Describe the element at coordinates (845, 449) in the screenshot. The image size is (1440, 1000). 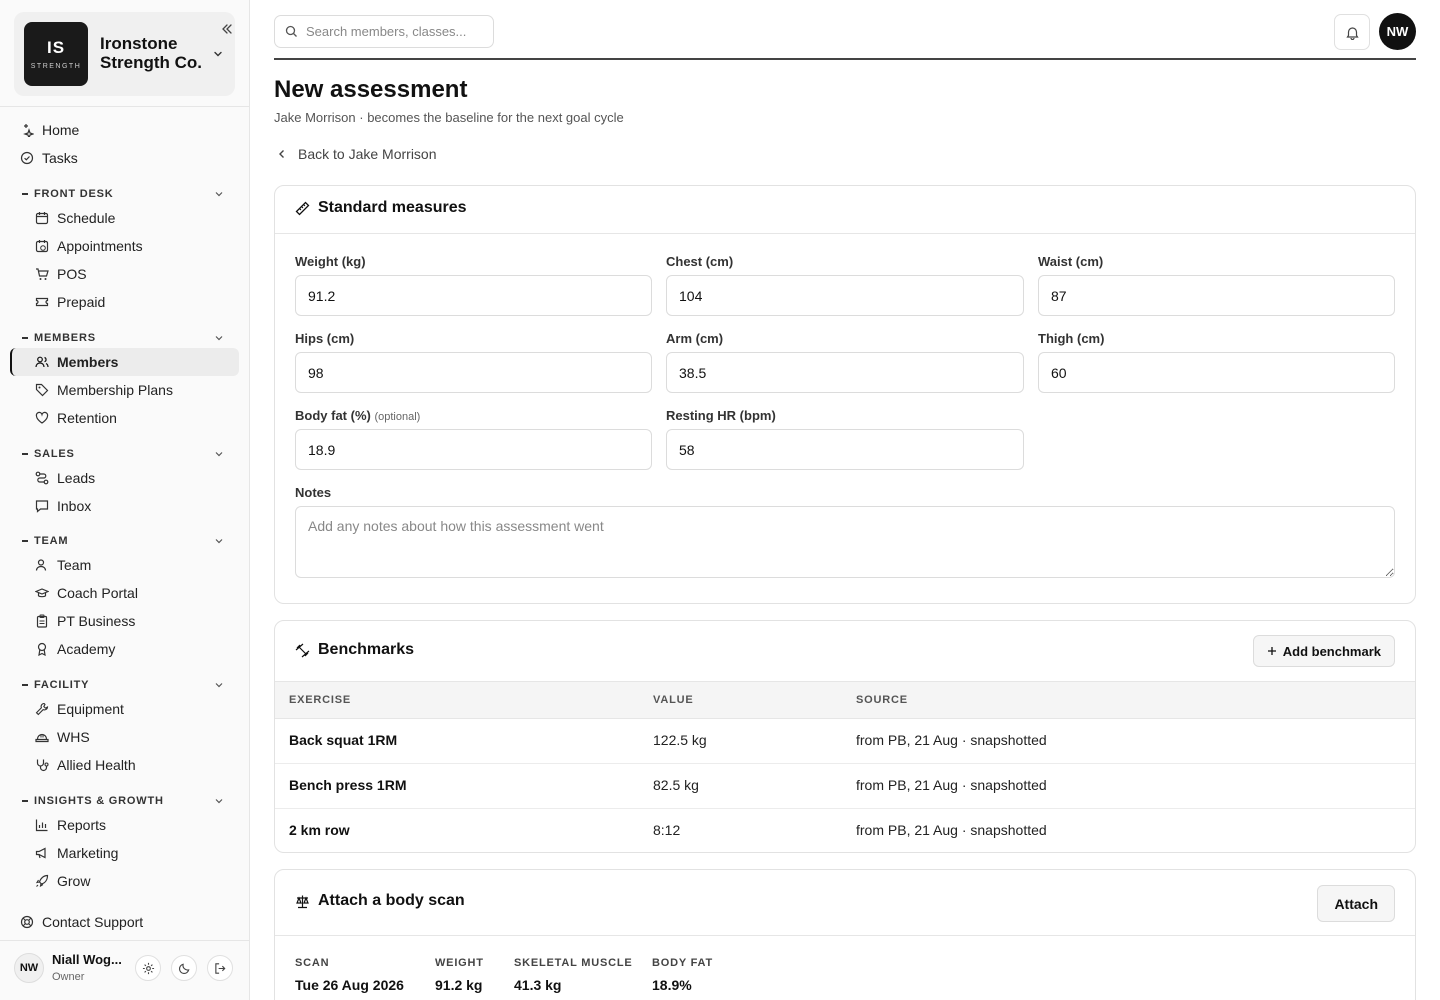
I see `resting-hr-input` at that location.